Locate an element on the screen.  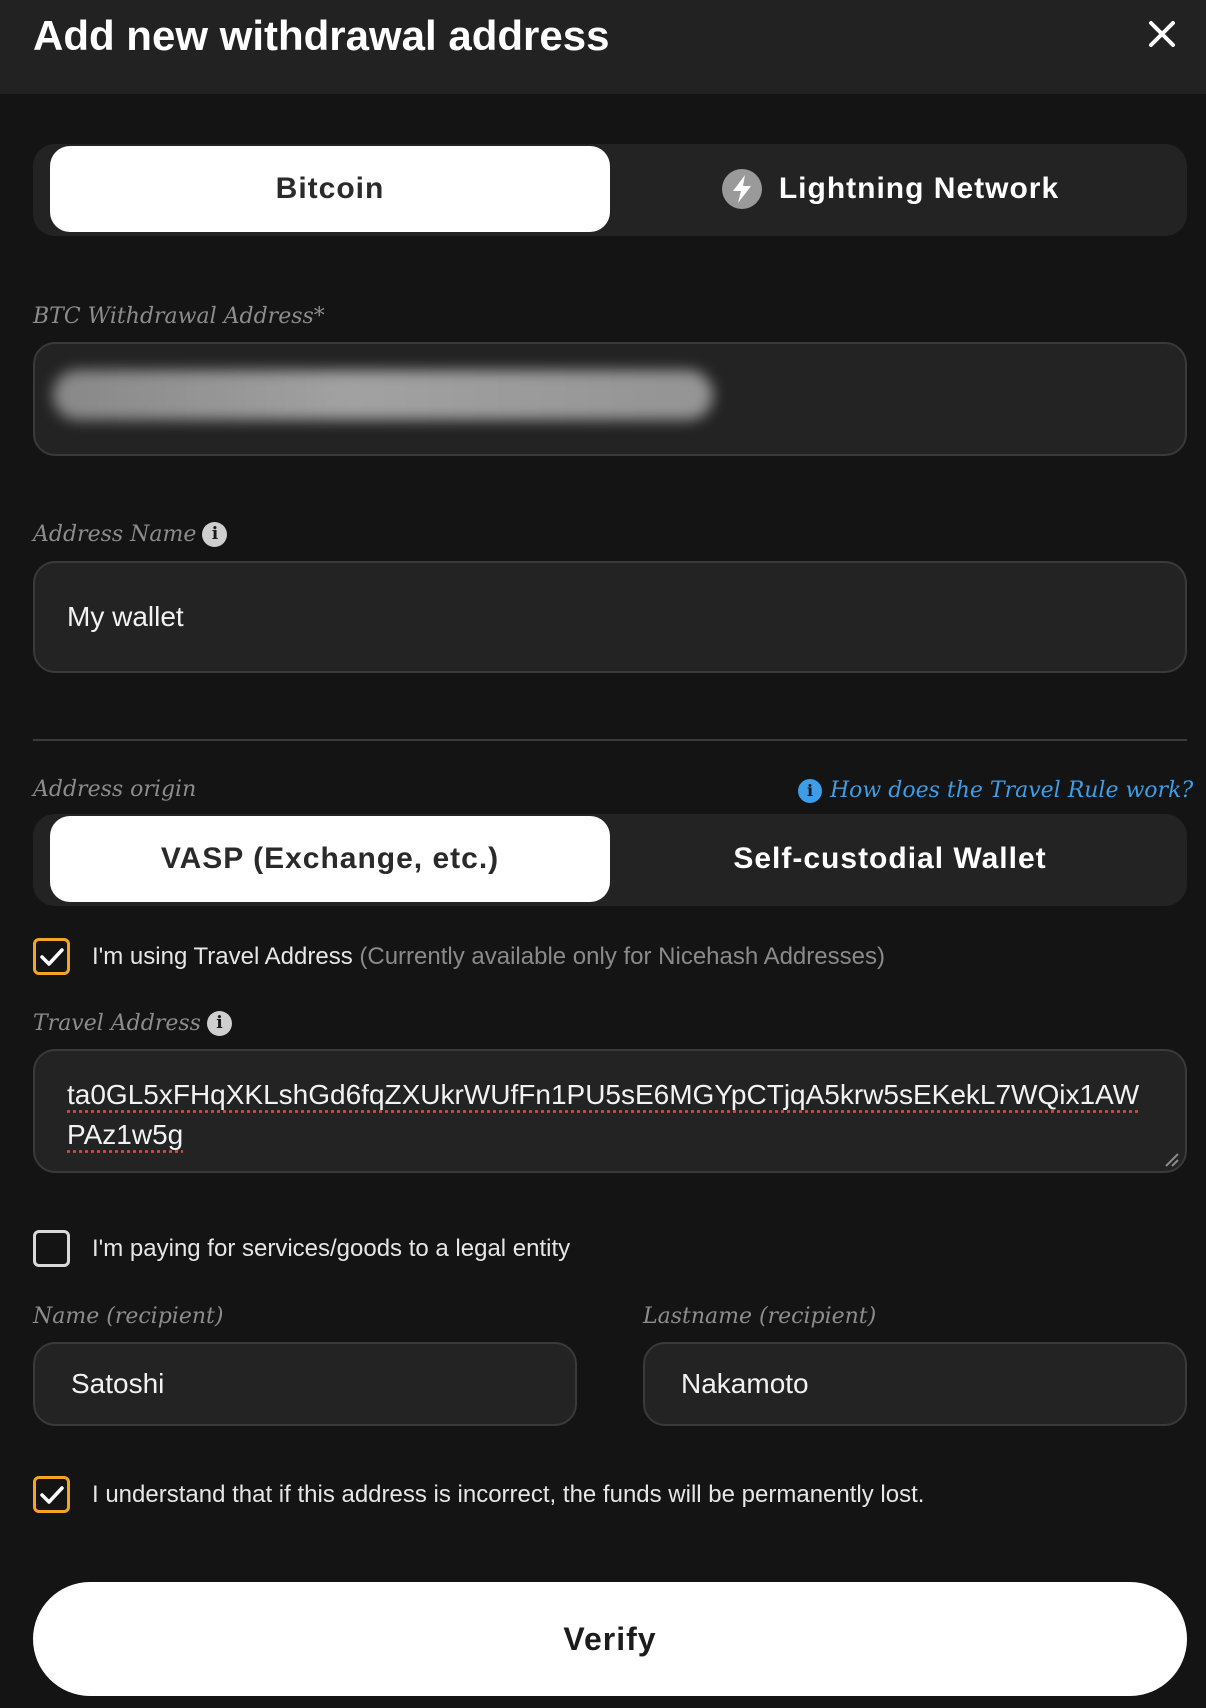
address-origin-label-text: Address origin is located at coordinates (115, 789).